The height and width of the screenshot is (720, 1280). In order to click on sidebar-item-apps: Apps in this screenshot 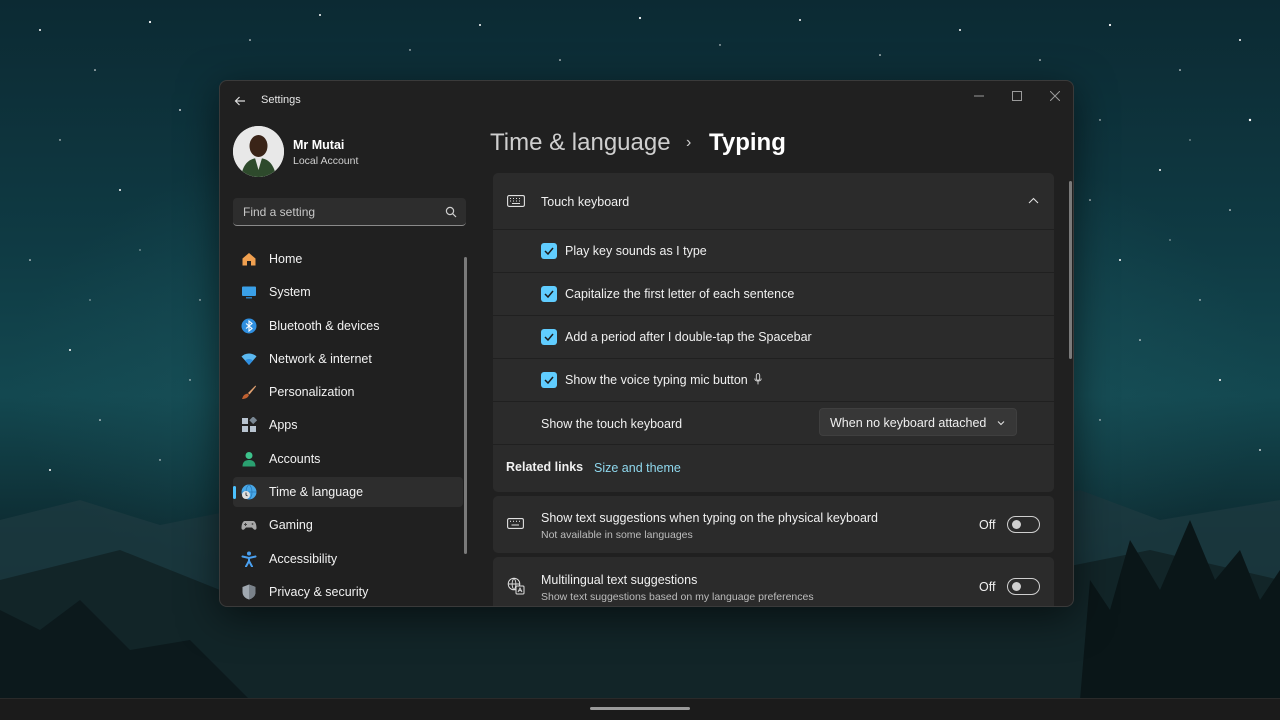, I will do `click(348, 425)`.